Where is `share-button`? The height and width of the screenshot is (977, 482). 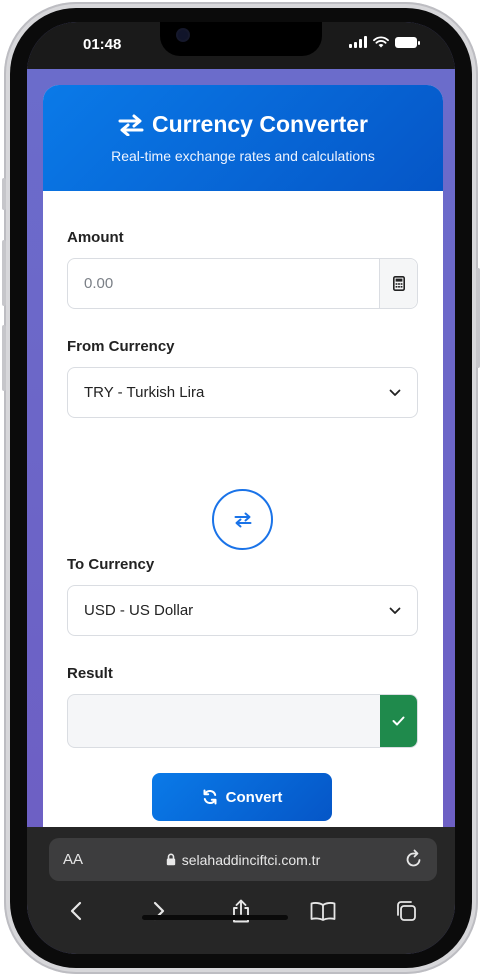
share-button is located at coordinates (241, 911).